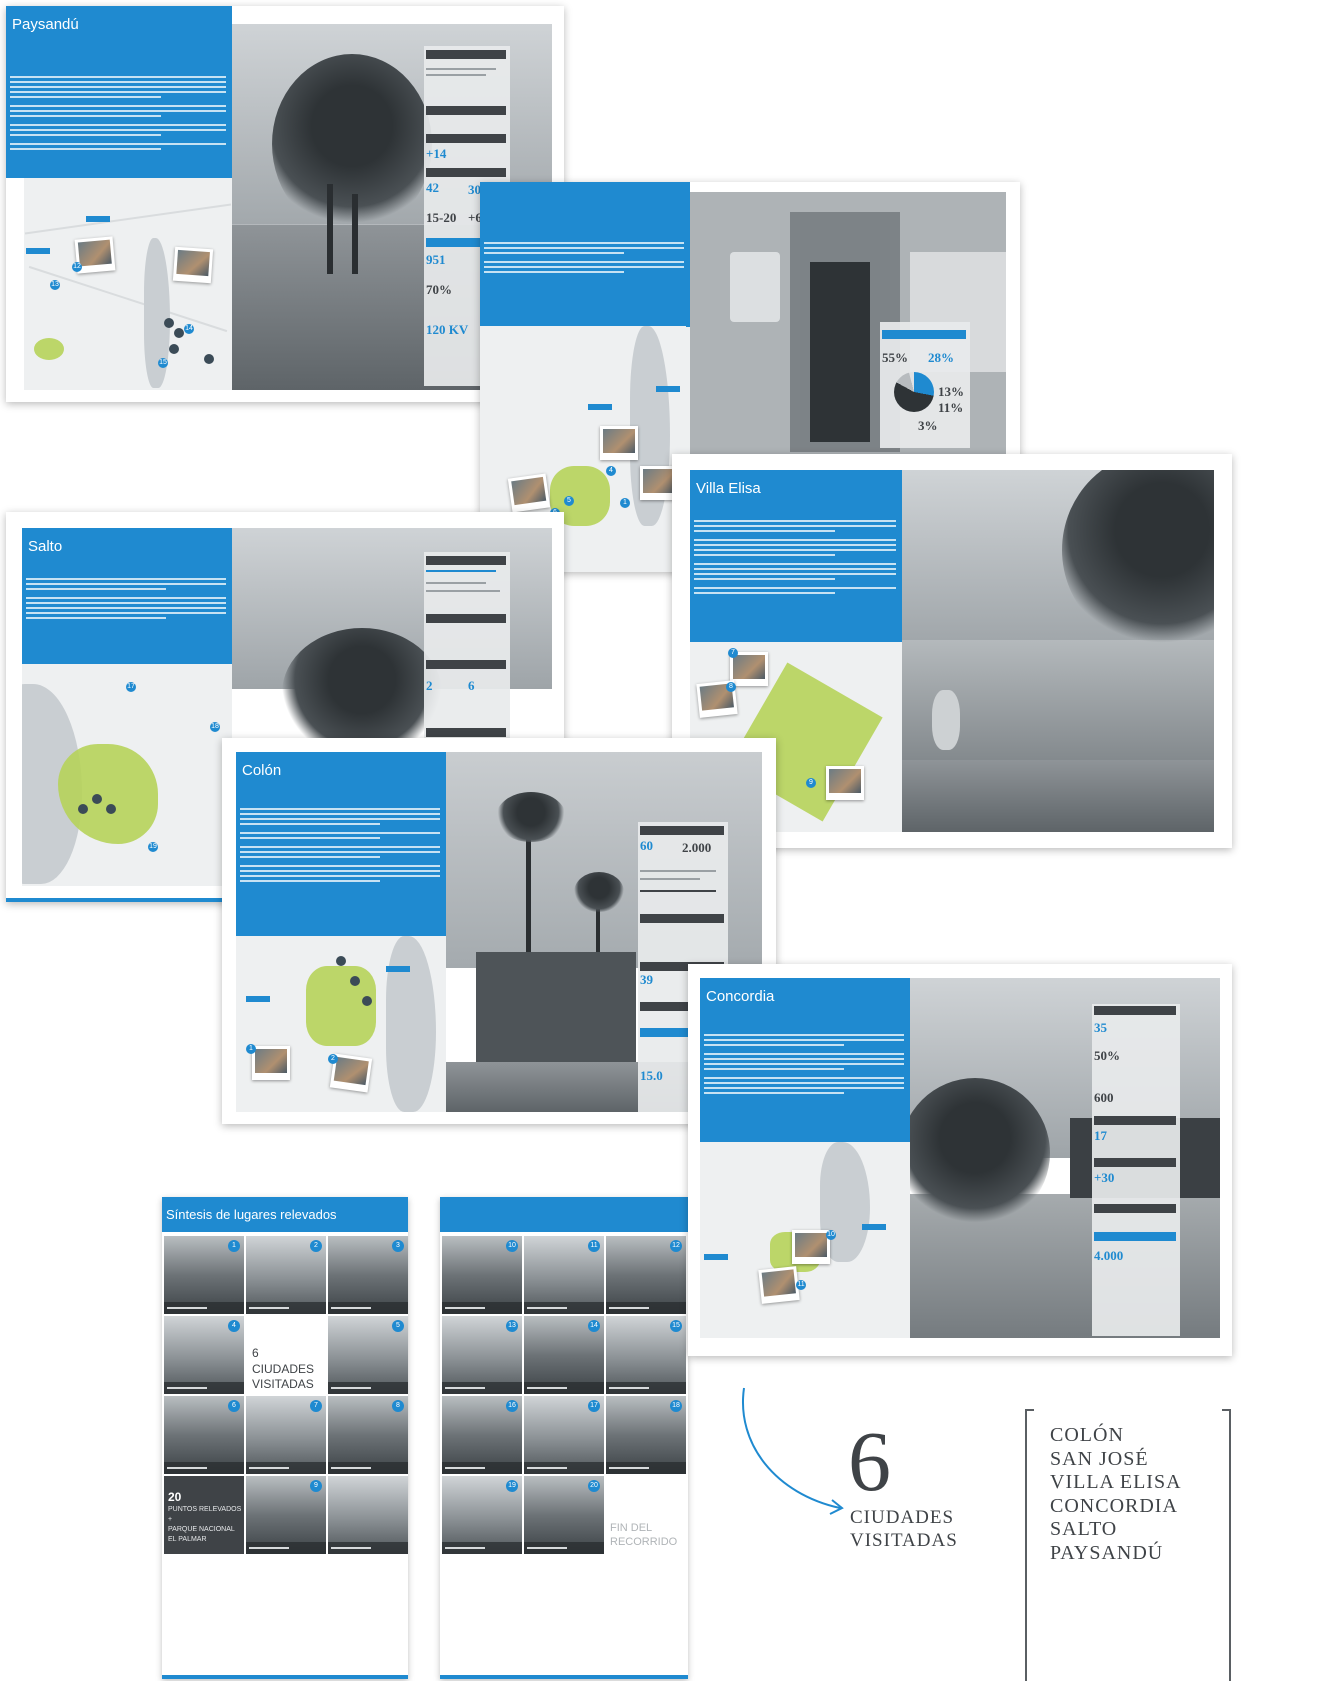  I want to click on stat-number: 55%, so click(895, 357).